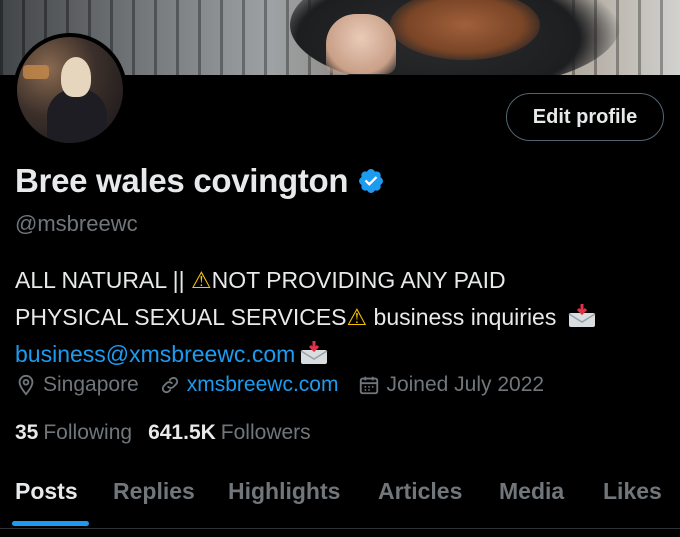 The image size is (680, 537). I want to click on following-count: 35, so click(27, 432).